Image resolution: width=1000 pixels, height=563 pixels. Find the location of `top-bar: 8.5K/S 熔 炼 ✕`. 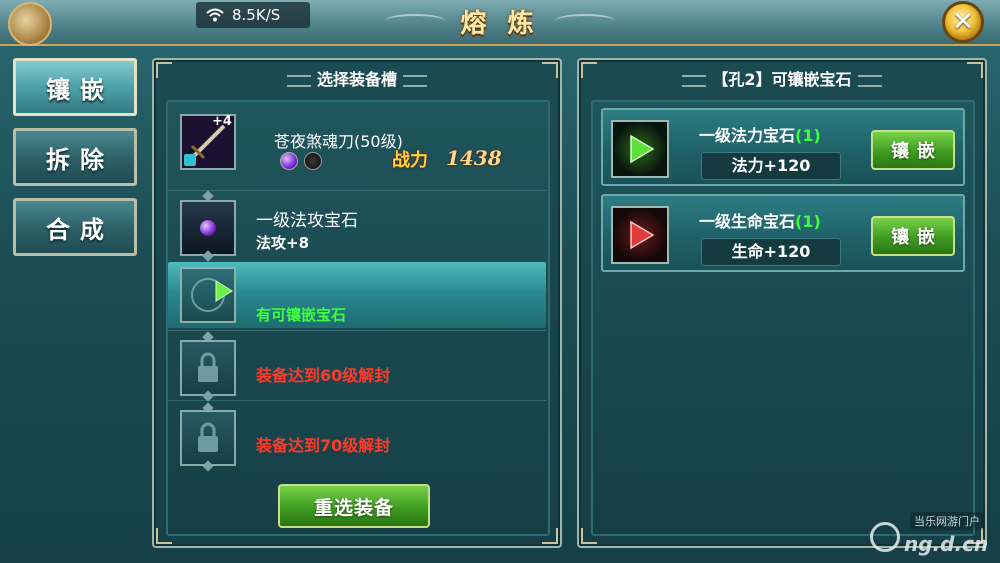

top-bar: 8.5K/S 熔 炼 ✕ is located at coordinates (500, 23).